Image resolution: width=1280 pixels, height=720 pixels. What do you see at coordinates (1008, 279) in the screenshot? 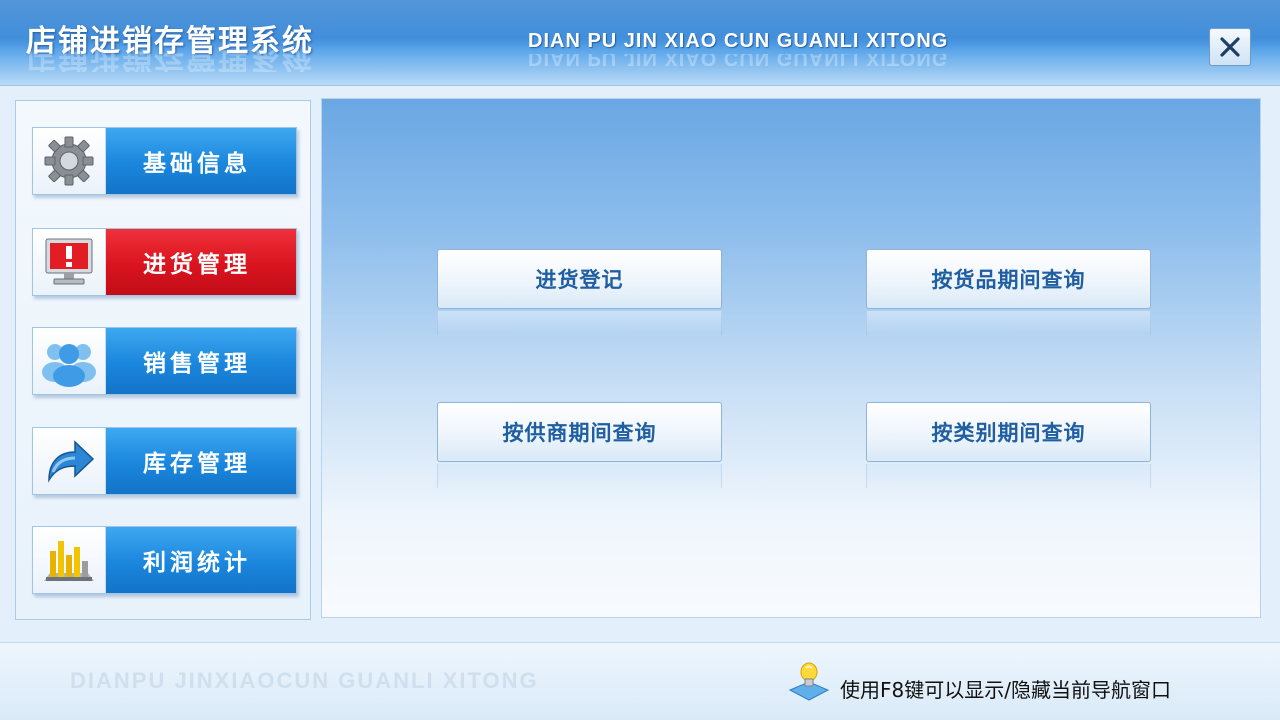
I see `query-by-product-period-button: 按货品期间查询` at bounding box center [1008, 279].